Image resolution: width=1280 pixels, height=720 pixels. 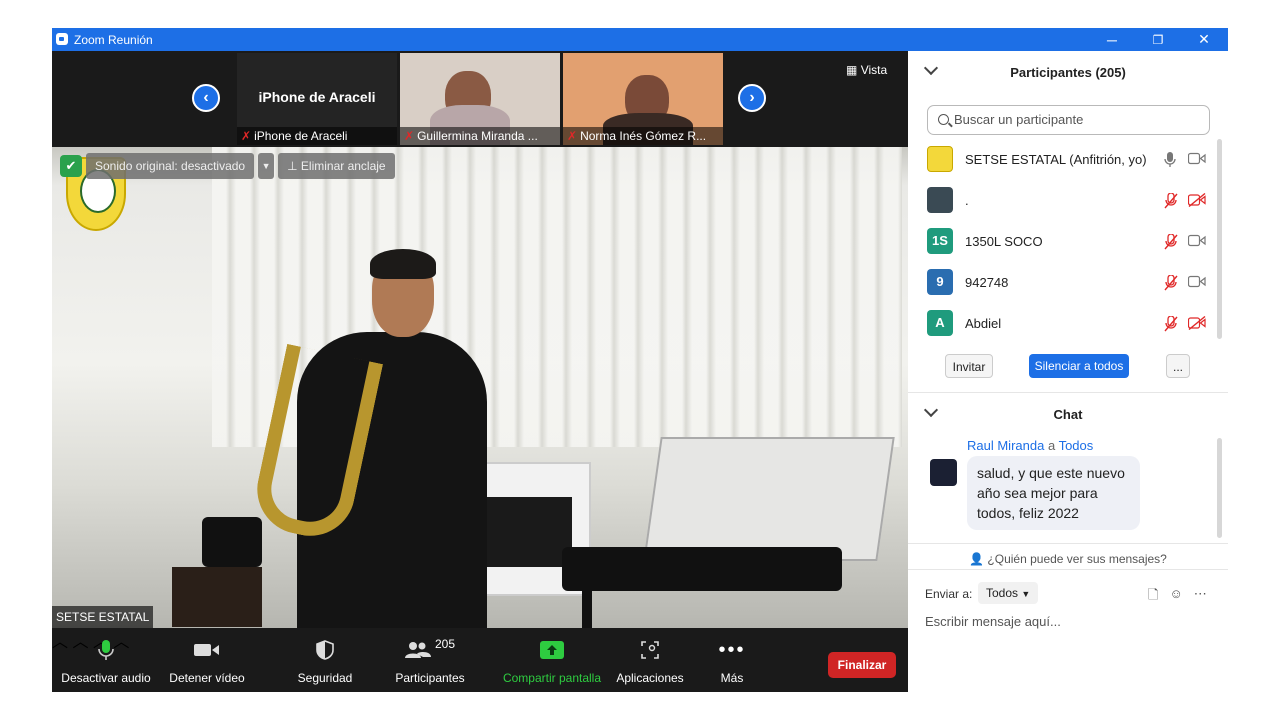 What do you see at coordinates (732, 649) in the screenshot?
I see `more-dots-icon: •••` at bounding box center [732, 649].